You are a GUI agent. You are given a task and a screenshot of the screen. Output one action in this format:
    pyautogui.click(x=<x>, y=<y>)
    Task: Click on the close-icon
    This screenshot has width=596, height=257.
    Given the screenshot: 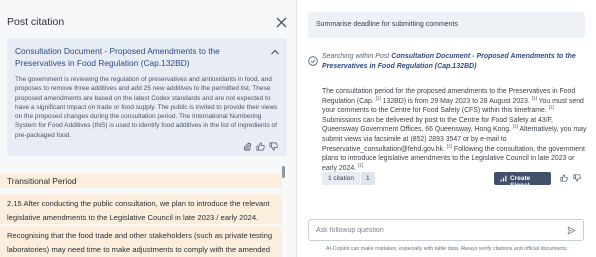 What is the action you would take?
    pyautogui.click(x=281, y=22)
    